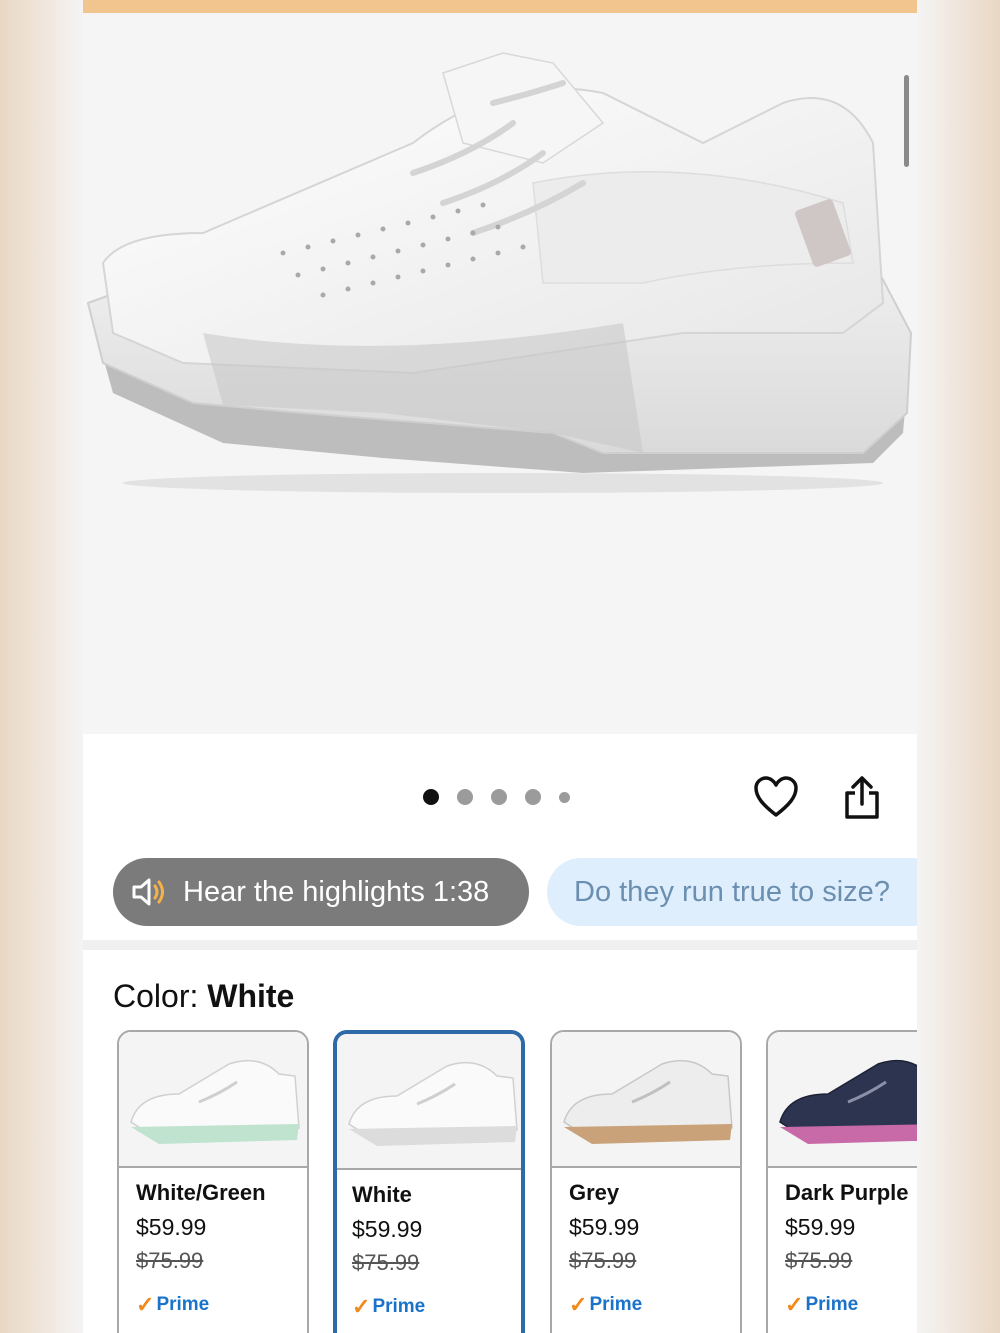 Image resolution: width=1000 pixels, height=1333 pixels. I want to click on color-swatch-white-green: White/Green $59.99 $75.99 ✓ Prime, so click(213, 1181).